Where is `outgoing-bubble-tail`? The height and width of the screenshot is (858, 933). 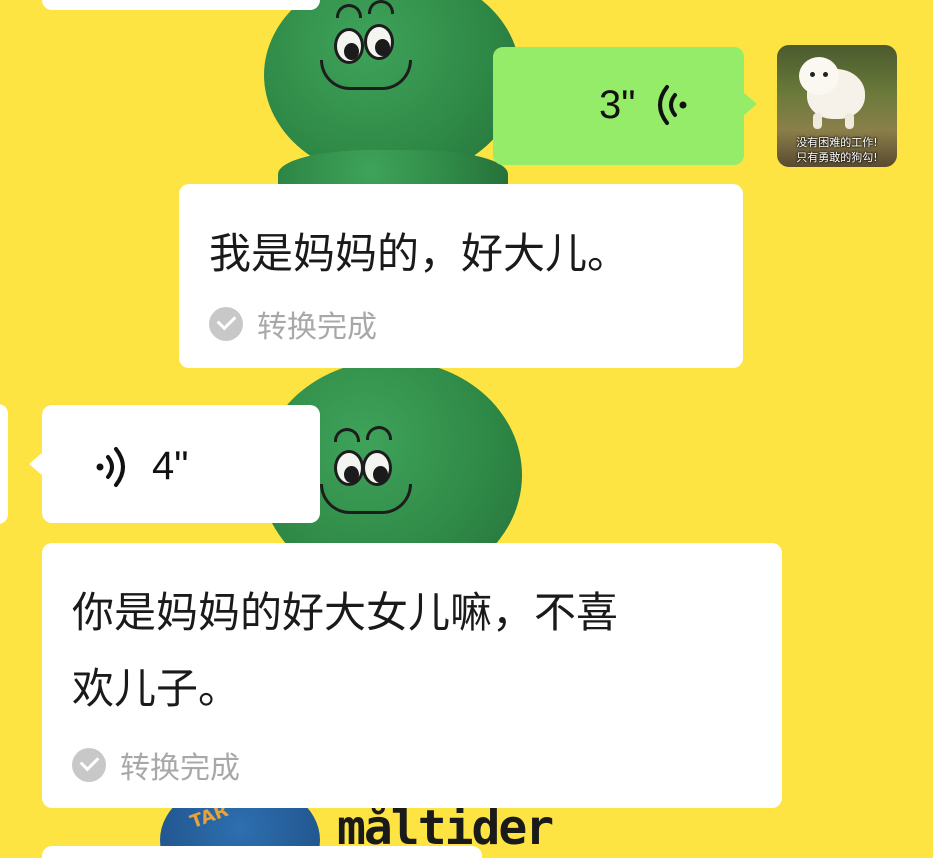 outgoing-bubble-tail is located at coordinates (750, 104).